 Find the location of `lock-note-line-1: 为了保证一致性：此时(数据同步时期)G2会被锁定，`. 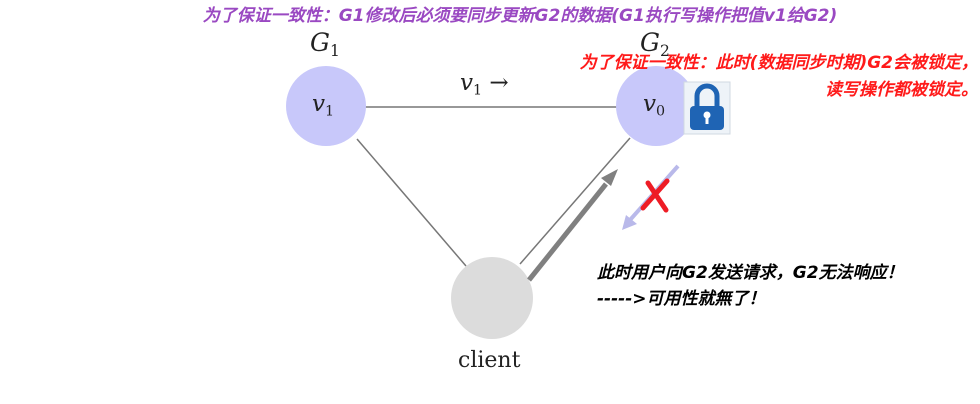

lock-note-line-1: 为了保证一致性：此时(数据同步时期)G2会被锁定， is located at coordinates (778, 63).